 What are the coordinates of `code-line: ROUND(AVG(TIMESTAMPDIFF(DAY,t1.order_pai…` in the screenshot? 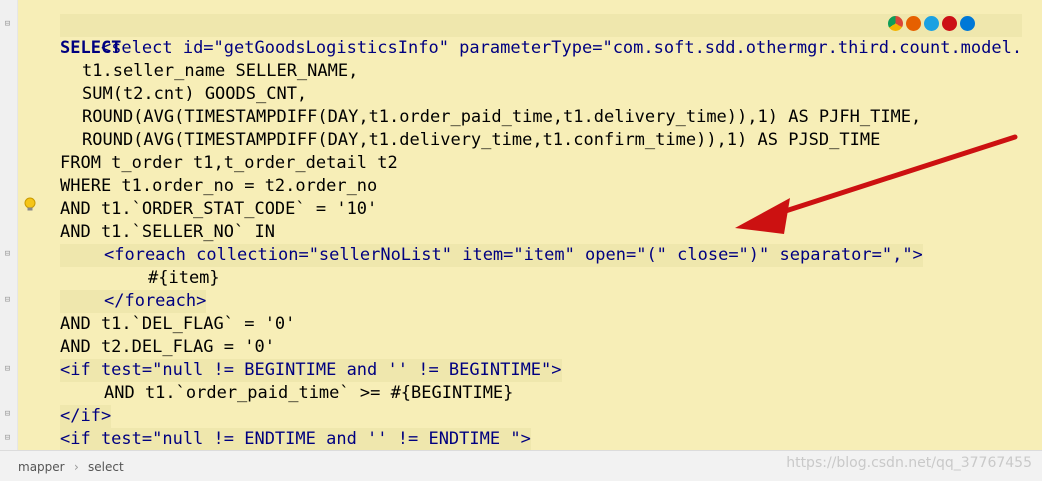 It's located at (490, 117).